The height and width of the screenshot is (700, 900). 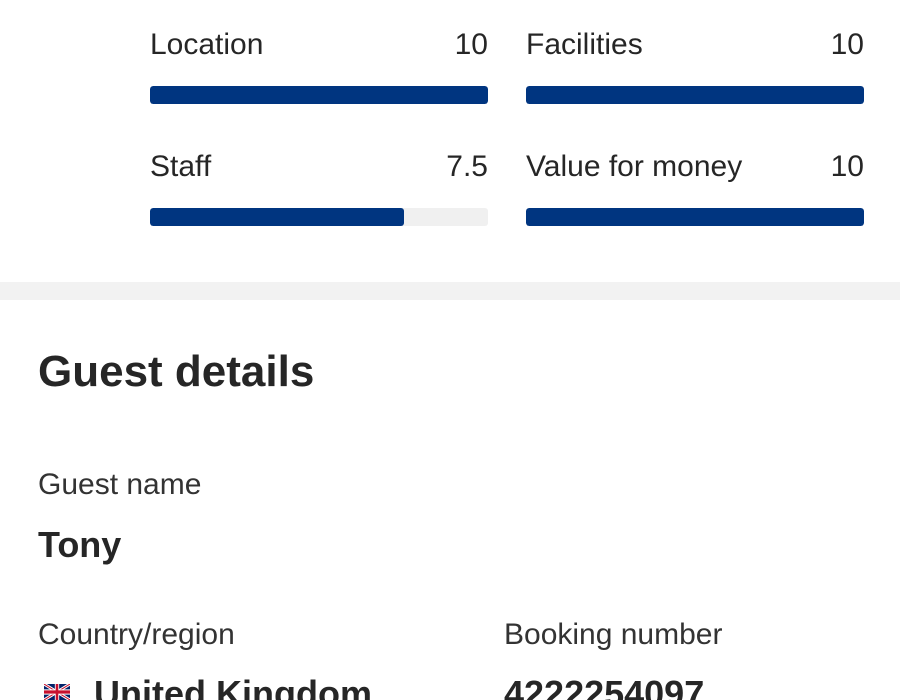 What do you see at coordinates (467, 166) in the screenshot?
I see `rating-score: 7.5` at bounding box center [467, 166].